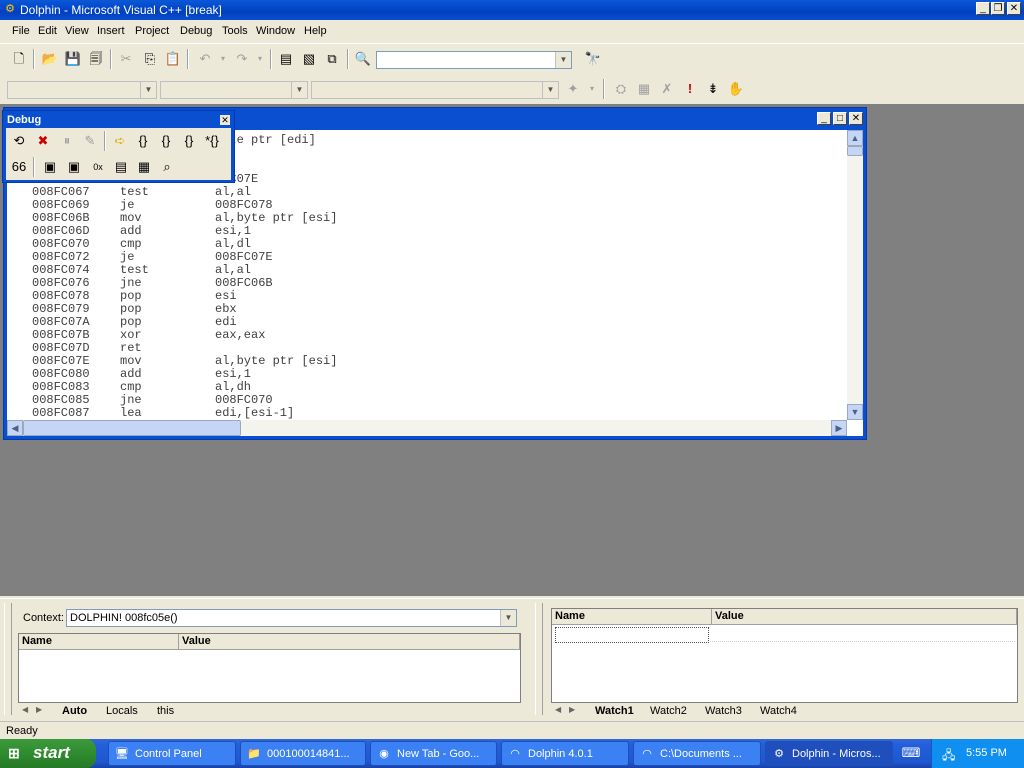 The width and height of the screenshot is (1024, 768). Describe the element at coordinates (196, 31) in the screenshot. I see `menu-debug: Debug` at that location.